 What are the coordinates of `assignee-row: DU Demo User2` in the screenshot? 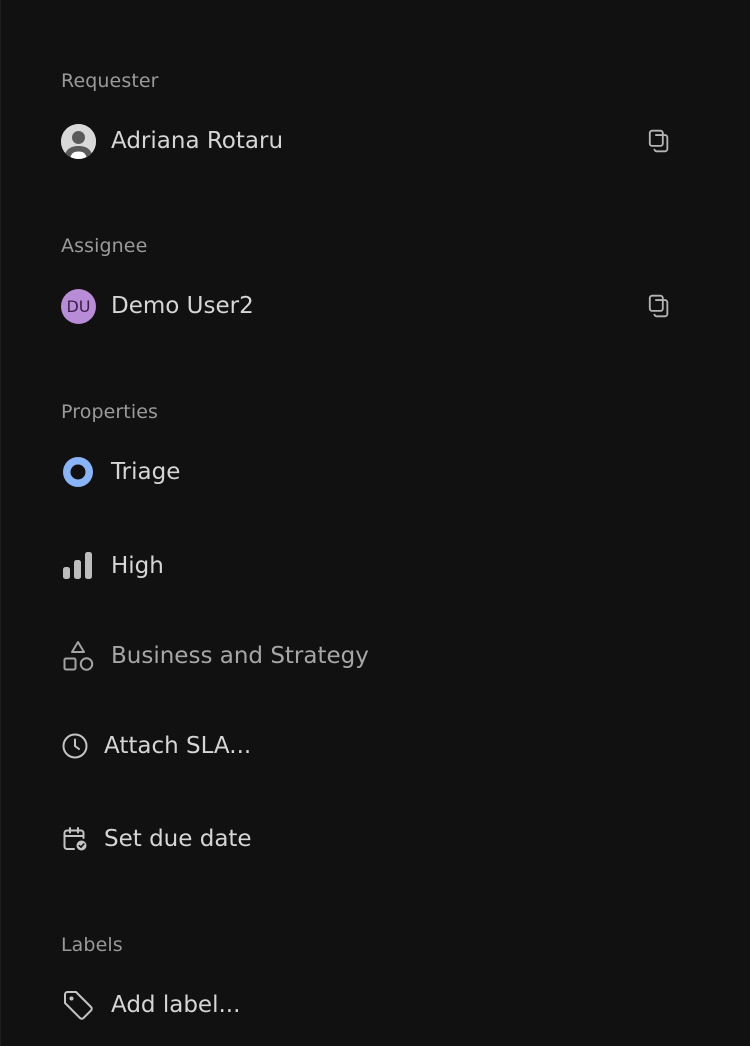 It's located at (157, 306).